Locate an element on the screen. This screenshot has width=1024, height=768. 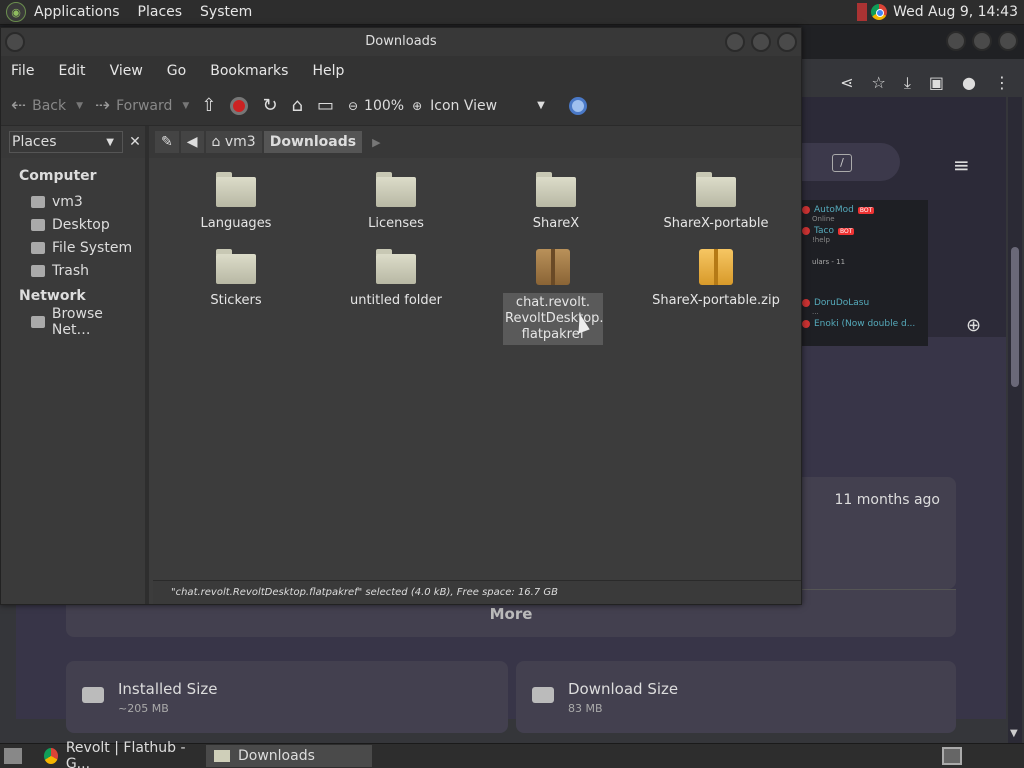
fm-minimize-button is located at coordinates (735, 42).